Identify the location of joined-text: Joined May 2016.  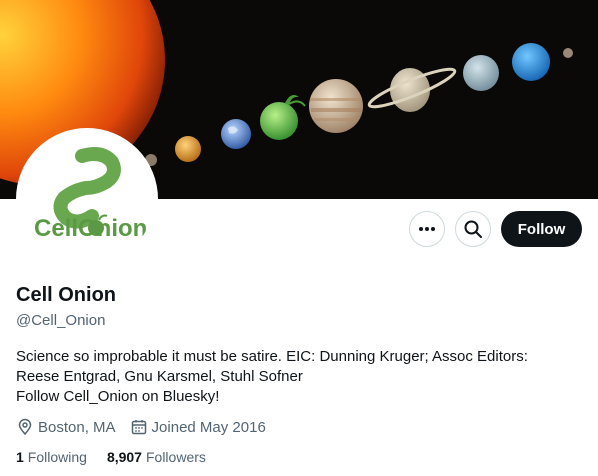
(208, 427).